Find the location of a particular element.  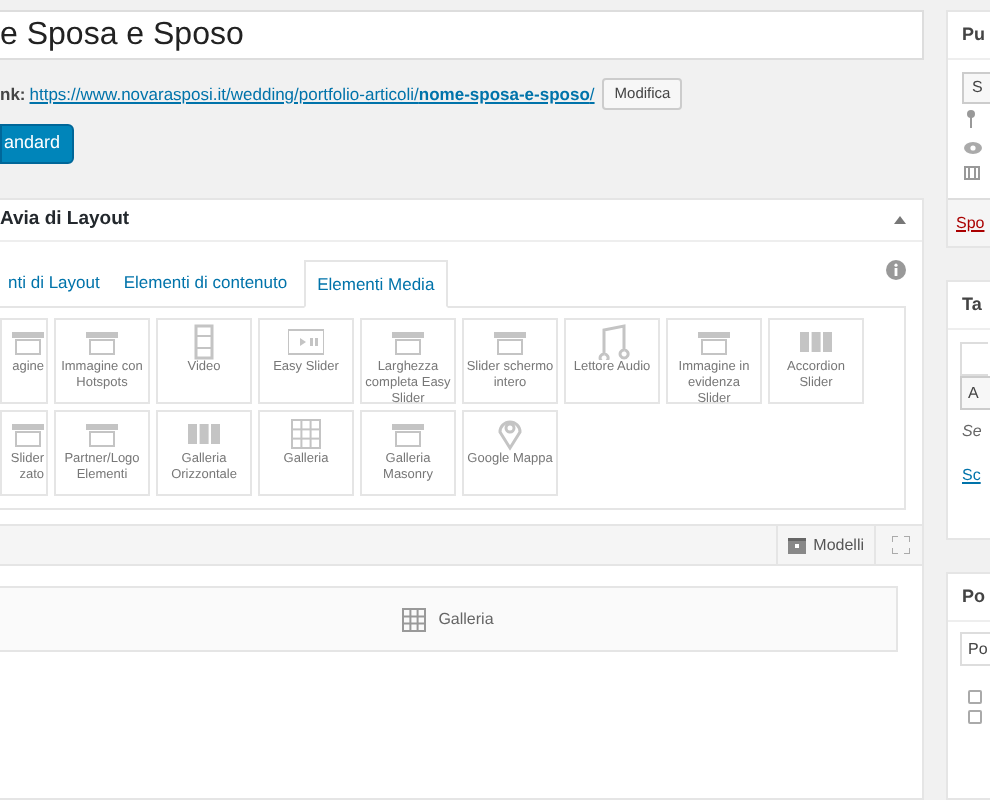

gallery-element: Galleria is located at coordinates (449, 619).